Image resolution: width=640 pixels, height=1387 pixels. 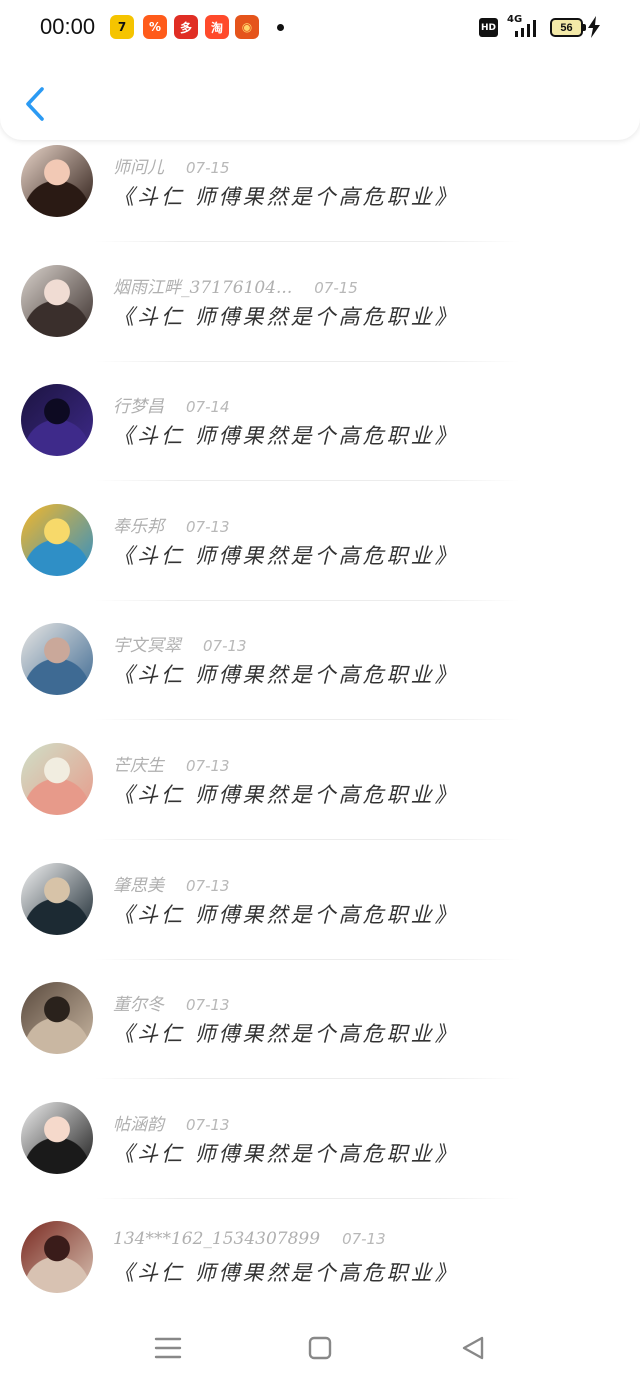 I want to click on comment-meta: 134***162_1534307899 07-13, so click(x=249, y=1239).